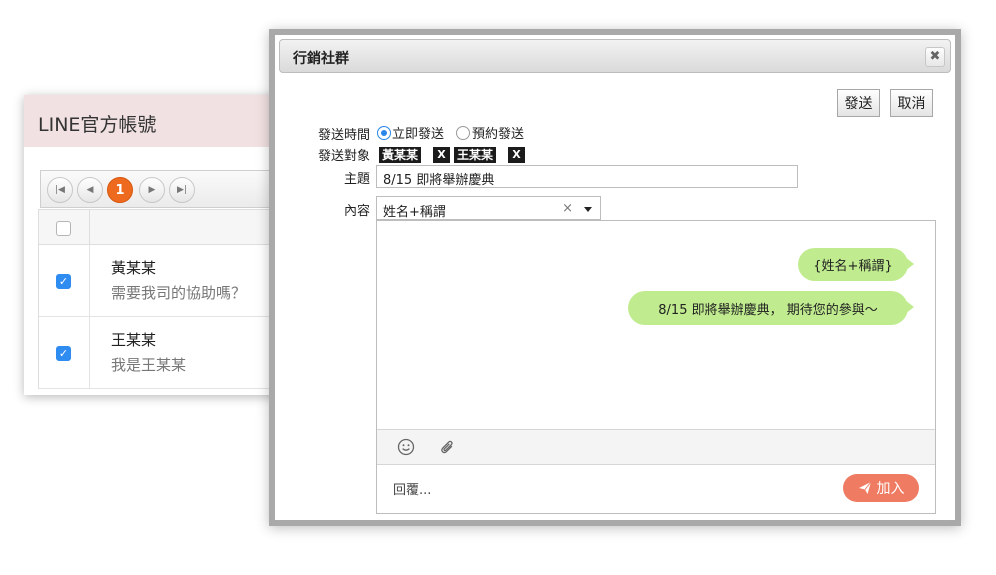  What do you see at coordinates (656, 447) in the screenshot?
I see `composer-toolbar` at bounding box center [656, 447].